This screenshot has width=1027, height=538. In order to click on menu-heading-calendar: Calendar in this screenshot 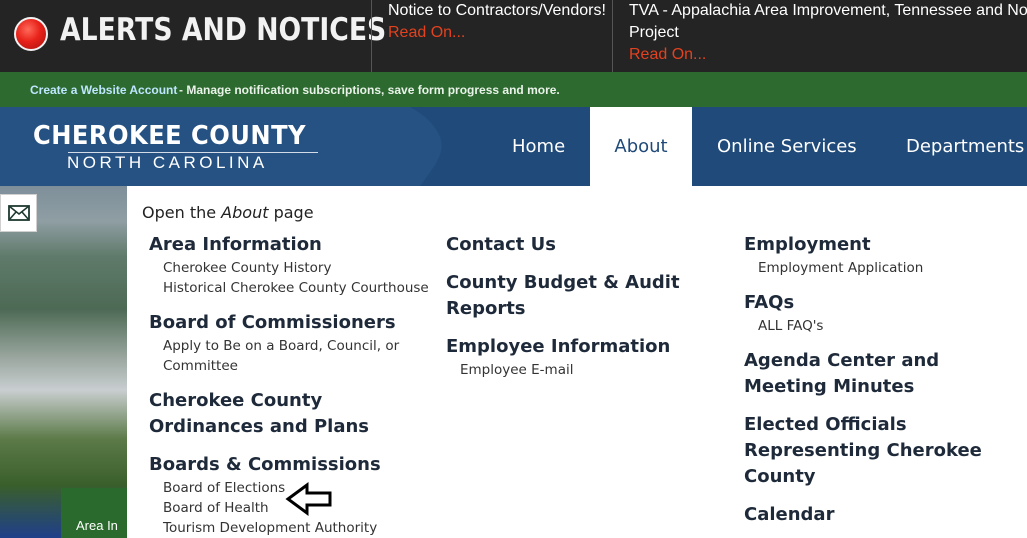, I will do `click(884, 515)`.